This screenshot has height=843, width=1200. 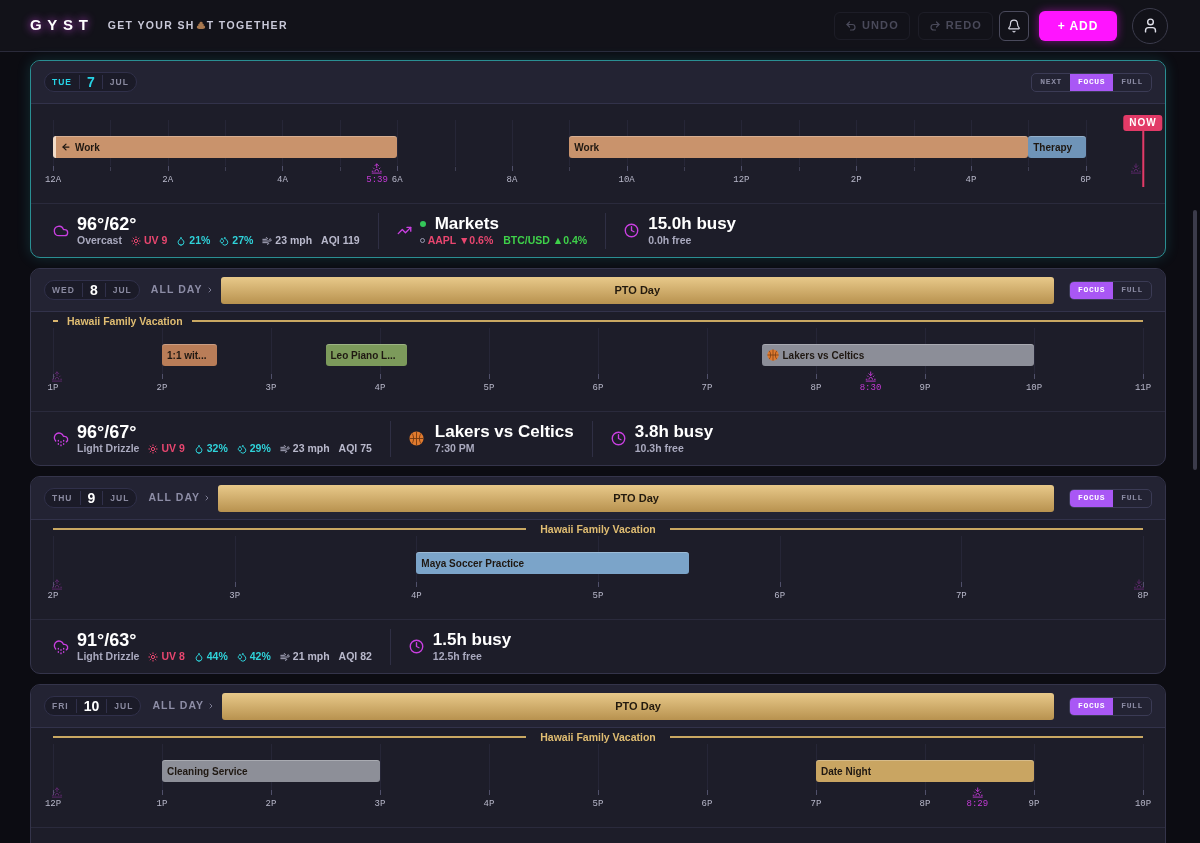 What do you see at coordinates (168, 180) in the screenshot?
I see `hour-label: 2A` at bounding box center [168, 180].